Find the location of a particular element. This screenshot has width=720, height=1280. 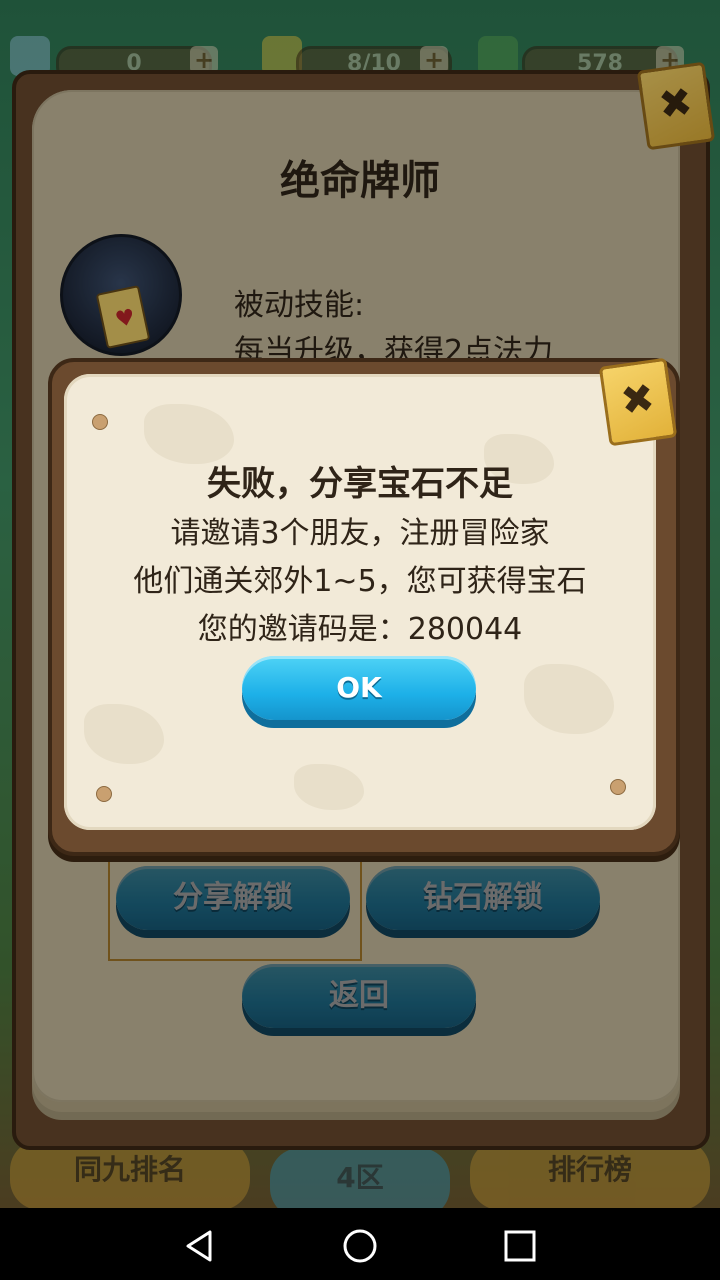

dialog-invite-code: 您的邀请码是：280044 is located at coordinates (360, 629).